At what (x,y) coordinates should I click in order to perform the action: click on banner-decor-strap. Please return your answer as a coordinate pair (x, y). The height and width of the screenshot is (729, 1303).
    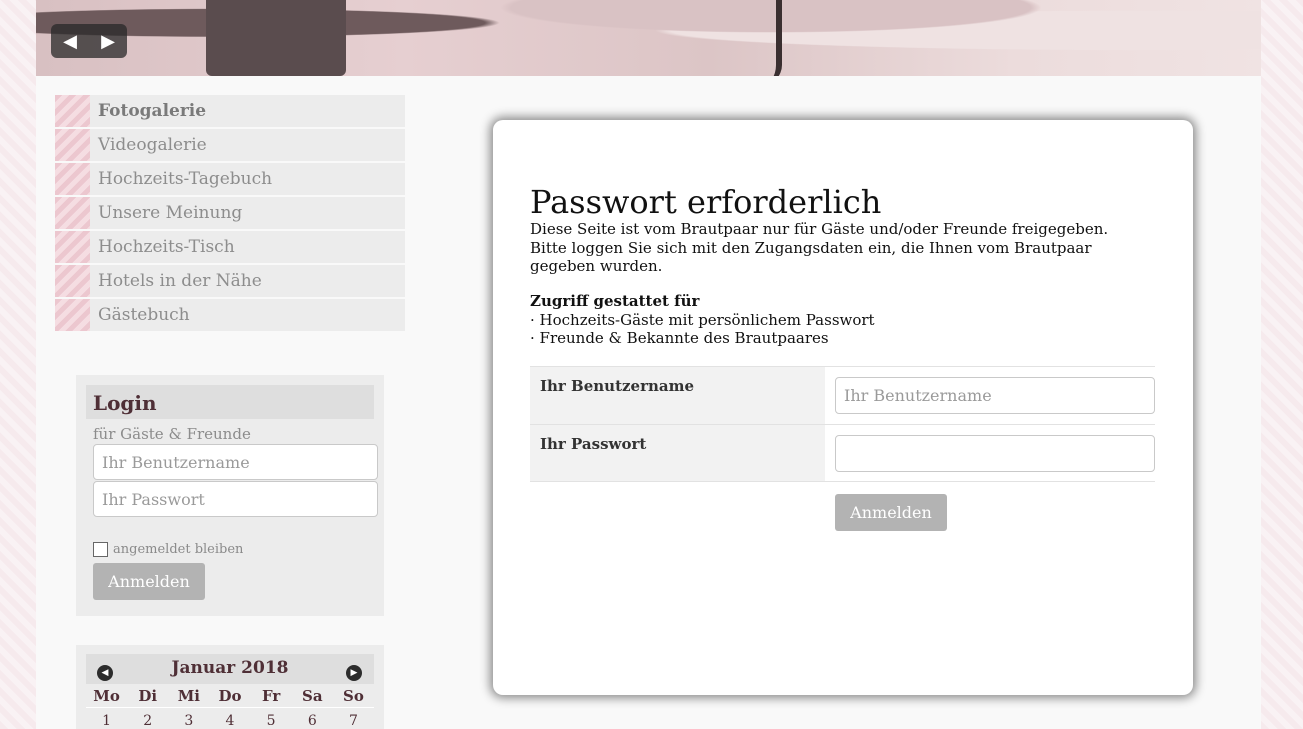
    Looking at the image, I should click on (769, 38).